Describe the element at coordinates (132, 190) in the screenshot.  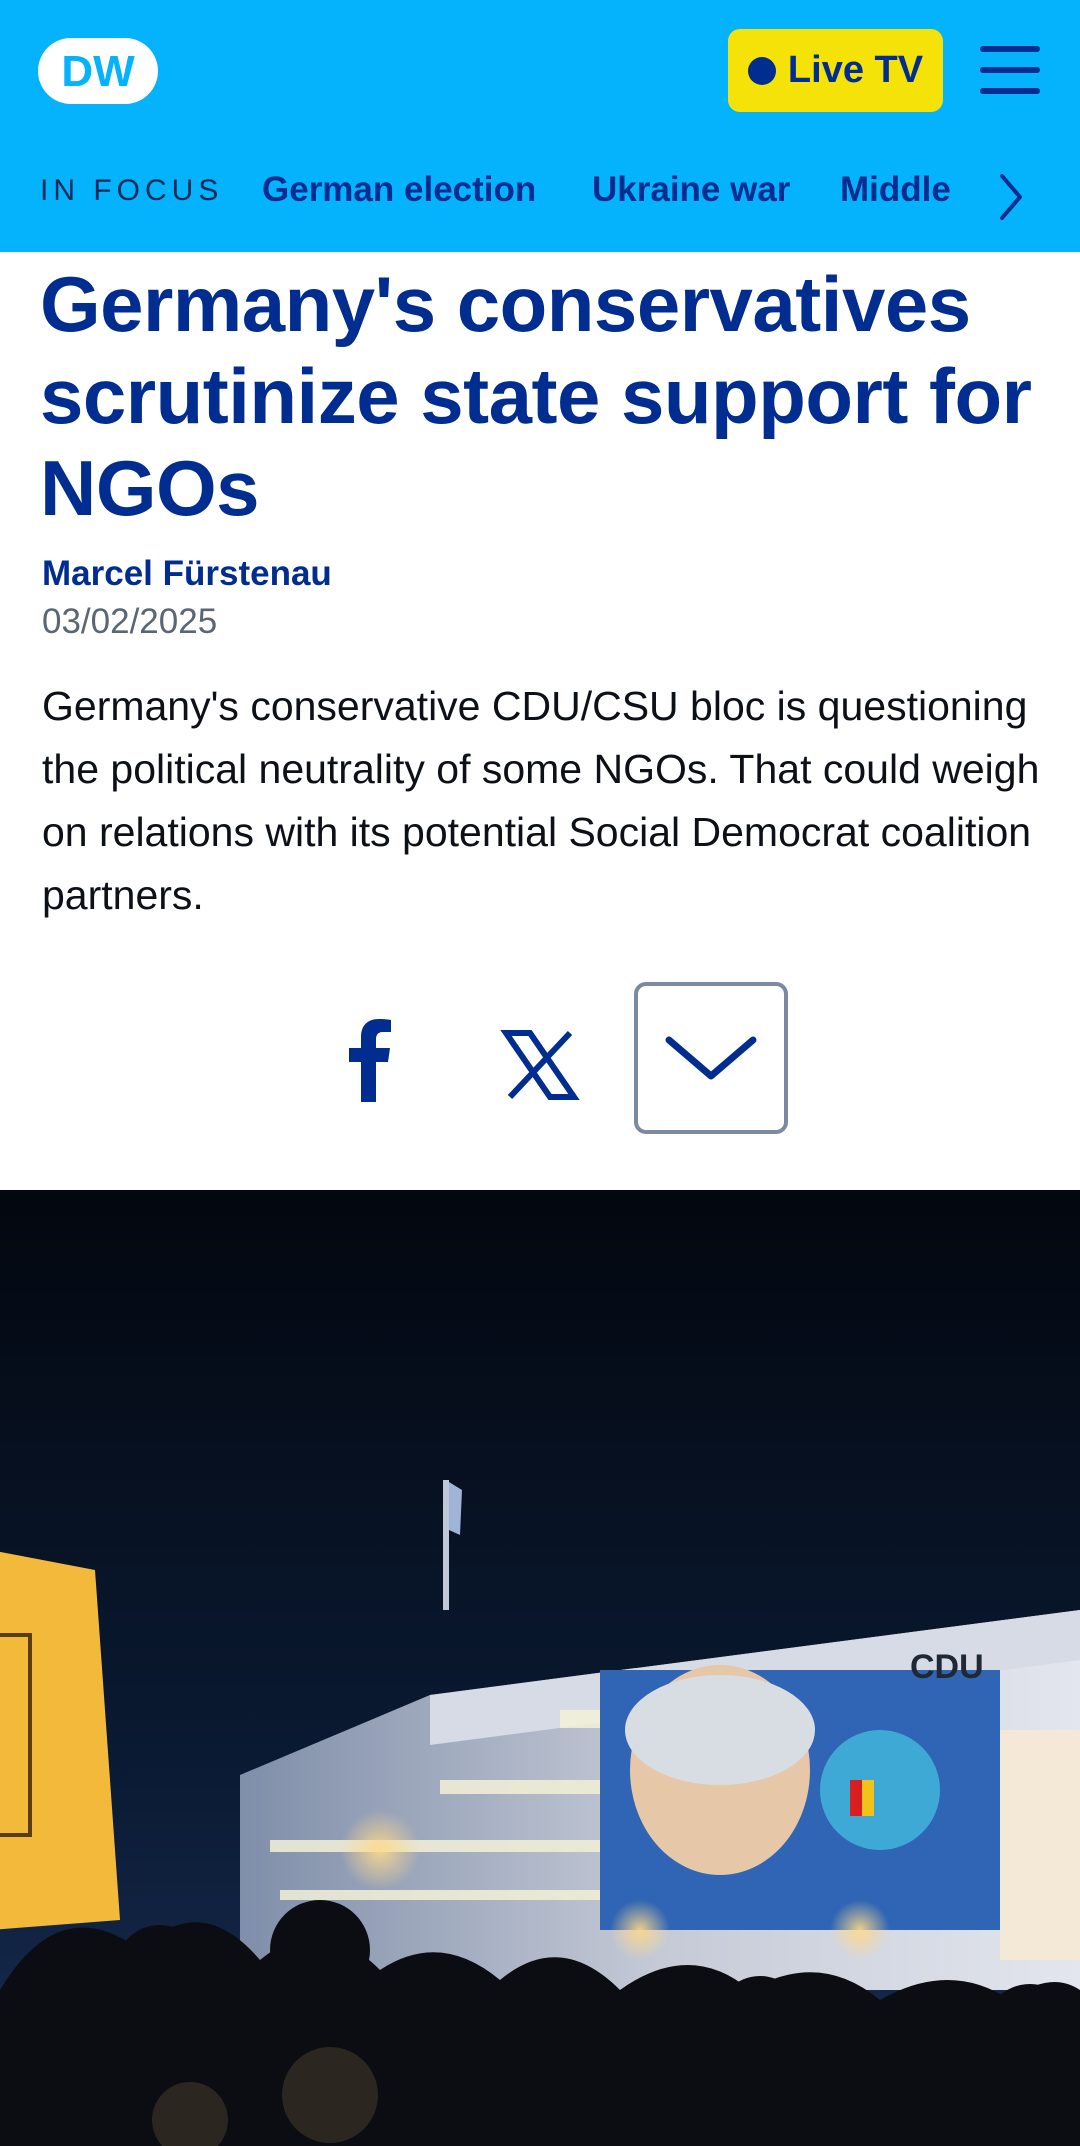
I see `in-focus-label: IN FOCUS` at that location.